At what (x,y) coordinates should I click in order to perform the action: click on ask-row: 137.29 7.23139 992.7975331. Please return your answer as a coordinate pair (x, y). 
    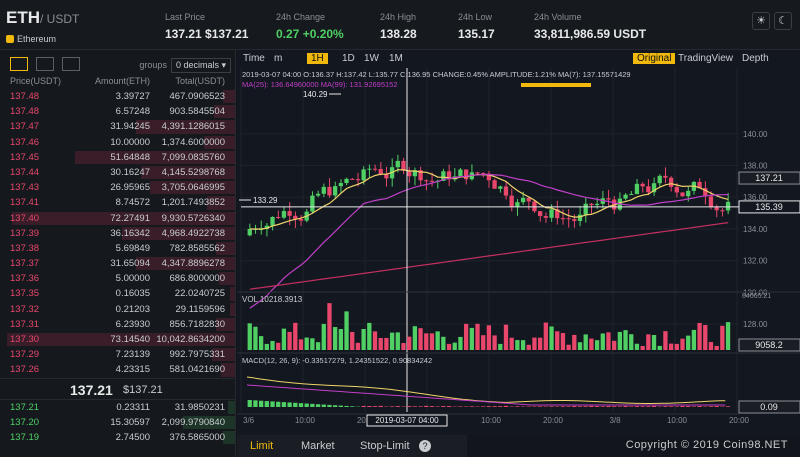
    Looking at the image, I should click on (117, 354).